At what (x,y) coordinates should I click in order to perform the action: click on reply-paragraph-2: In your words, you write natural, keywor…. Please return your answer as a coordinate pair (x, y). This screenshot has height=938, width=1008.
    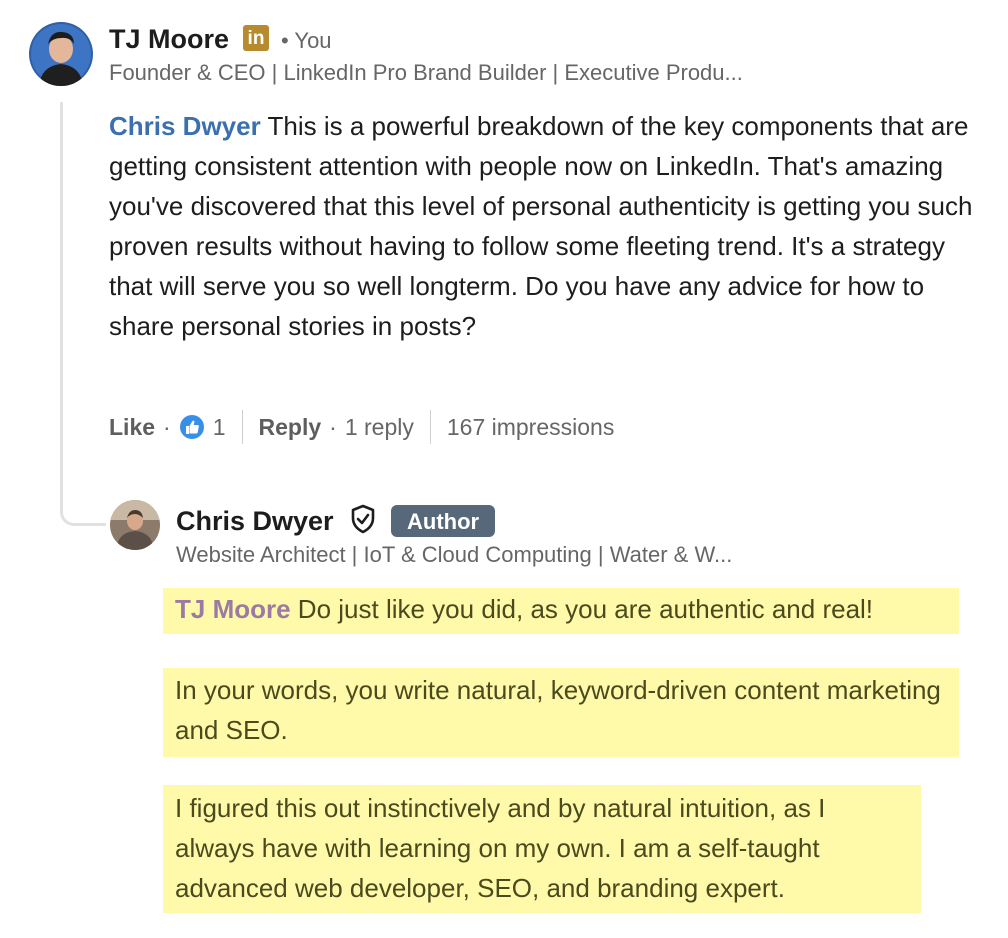
    Looking at the image, I should click on (561, 712).